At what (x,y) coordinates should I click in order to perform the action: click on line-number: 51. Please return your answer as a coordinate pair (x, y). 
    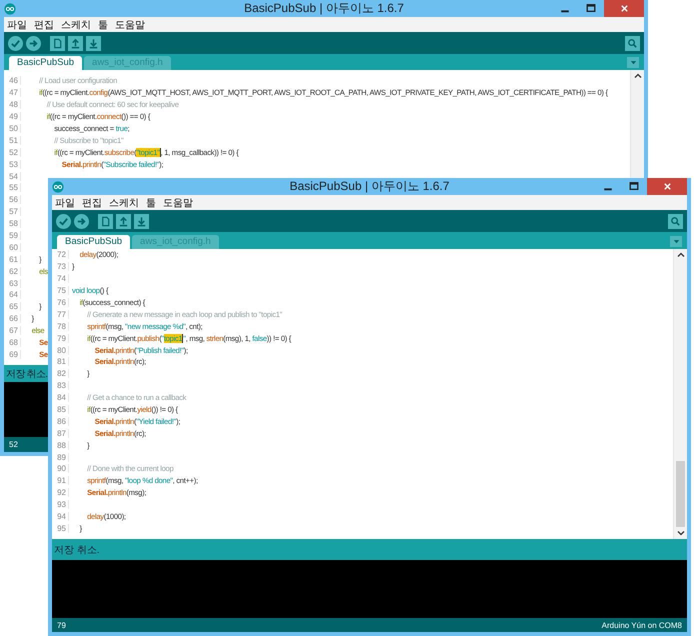
    Looking at the image, I should click on (12, 140).